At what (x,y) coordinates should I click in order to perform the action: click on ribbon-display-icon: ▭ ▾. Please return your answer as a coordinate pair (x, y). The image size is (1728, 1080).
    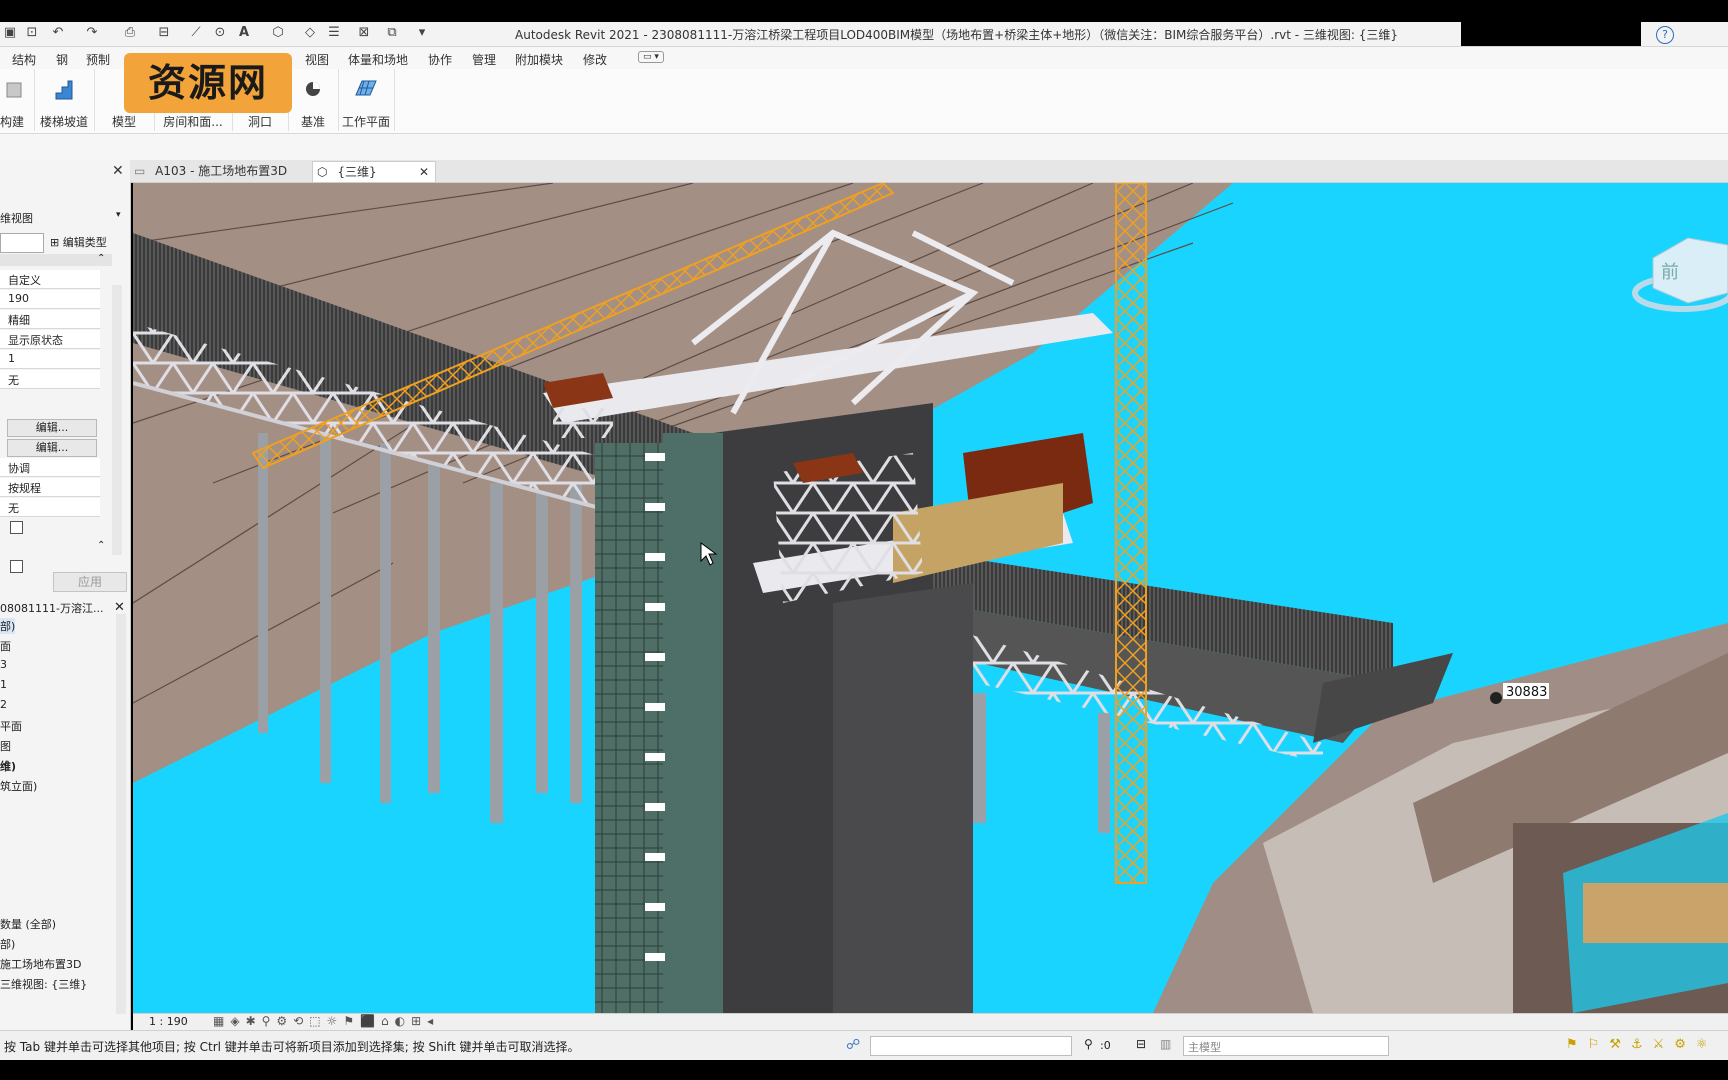
    Looking at the image, I should click on (651, 57).